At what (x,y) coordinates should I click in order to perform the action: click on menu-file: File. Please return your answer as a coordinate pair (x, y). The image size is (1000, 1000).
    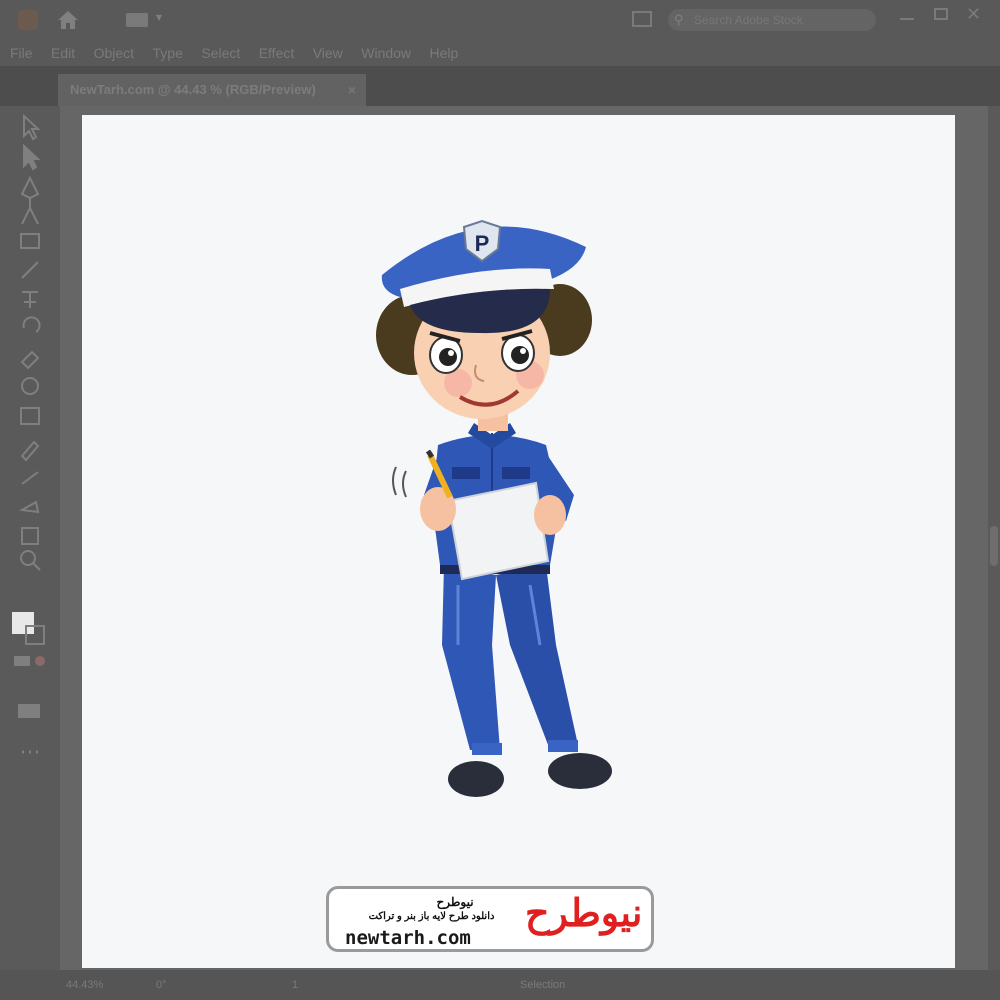
    Looking at the image, I should click on (21, 53).